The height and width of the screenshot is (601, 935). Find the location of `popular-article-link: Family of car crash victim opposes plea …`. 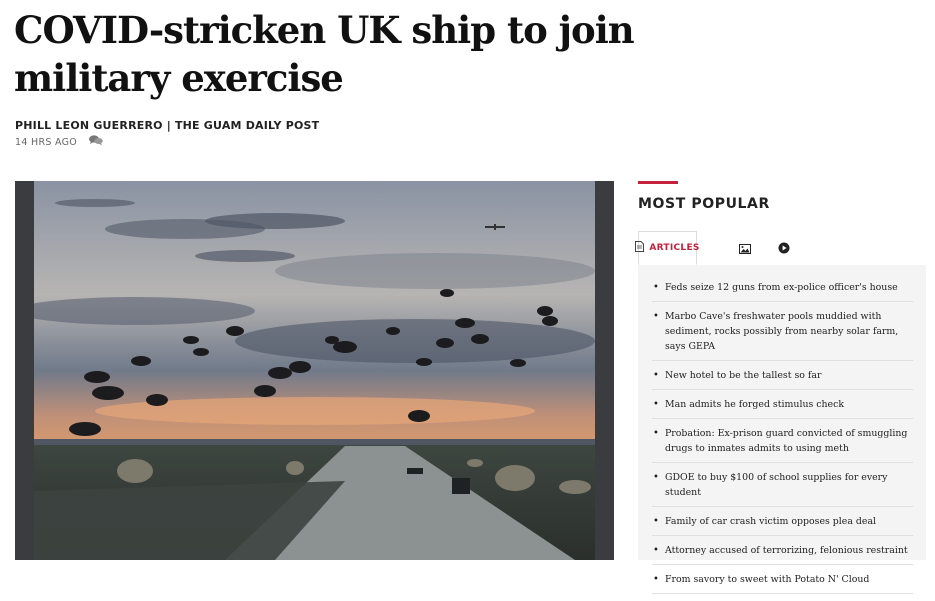

popular-article-link: Family of car crash victim opposes plea … is located at coordinates (782, 525).